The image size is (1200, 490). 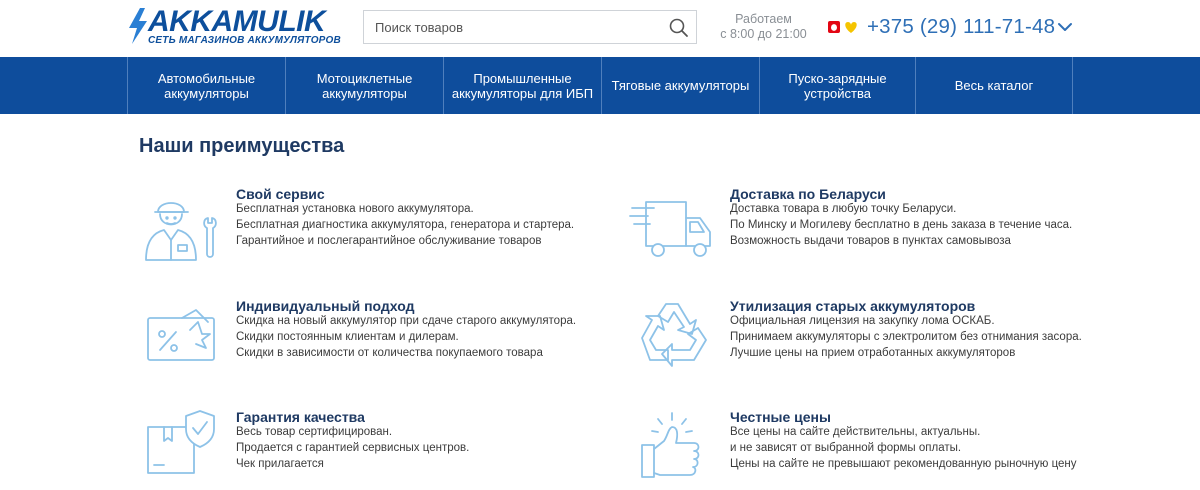 I want to click on nav-item-chargers: Пуско-зарядные устройства, so click(x=837, y=85).